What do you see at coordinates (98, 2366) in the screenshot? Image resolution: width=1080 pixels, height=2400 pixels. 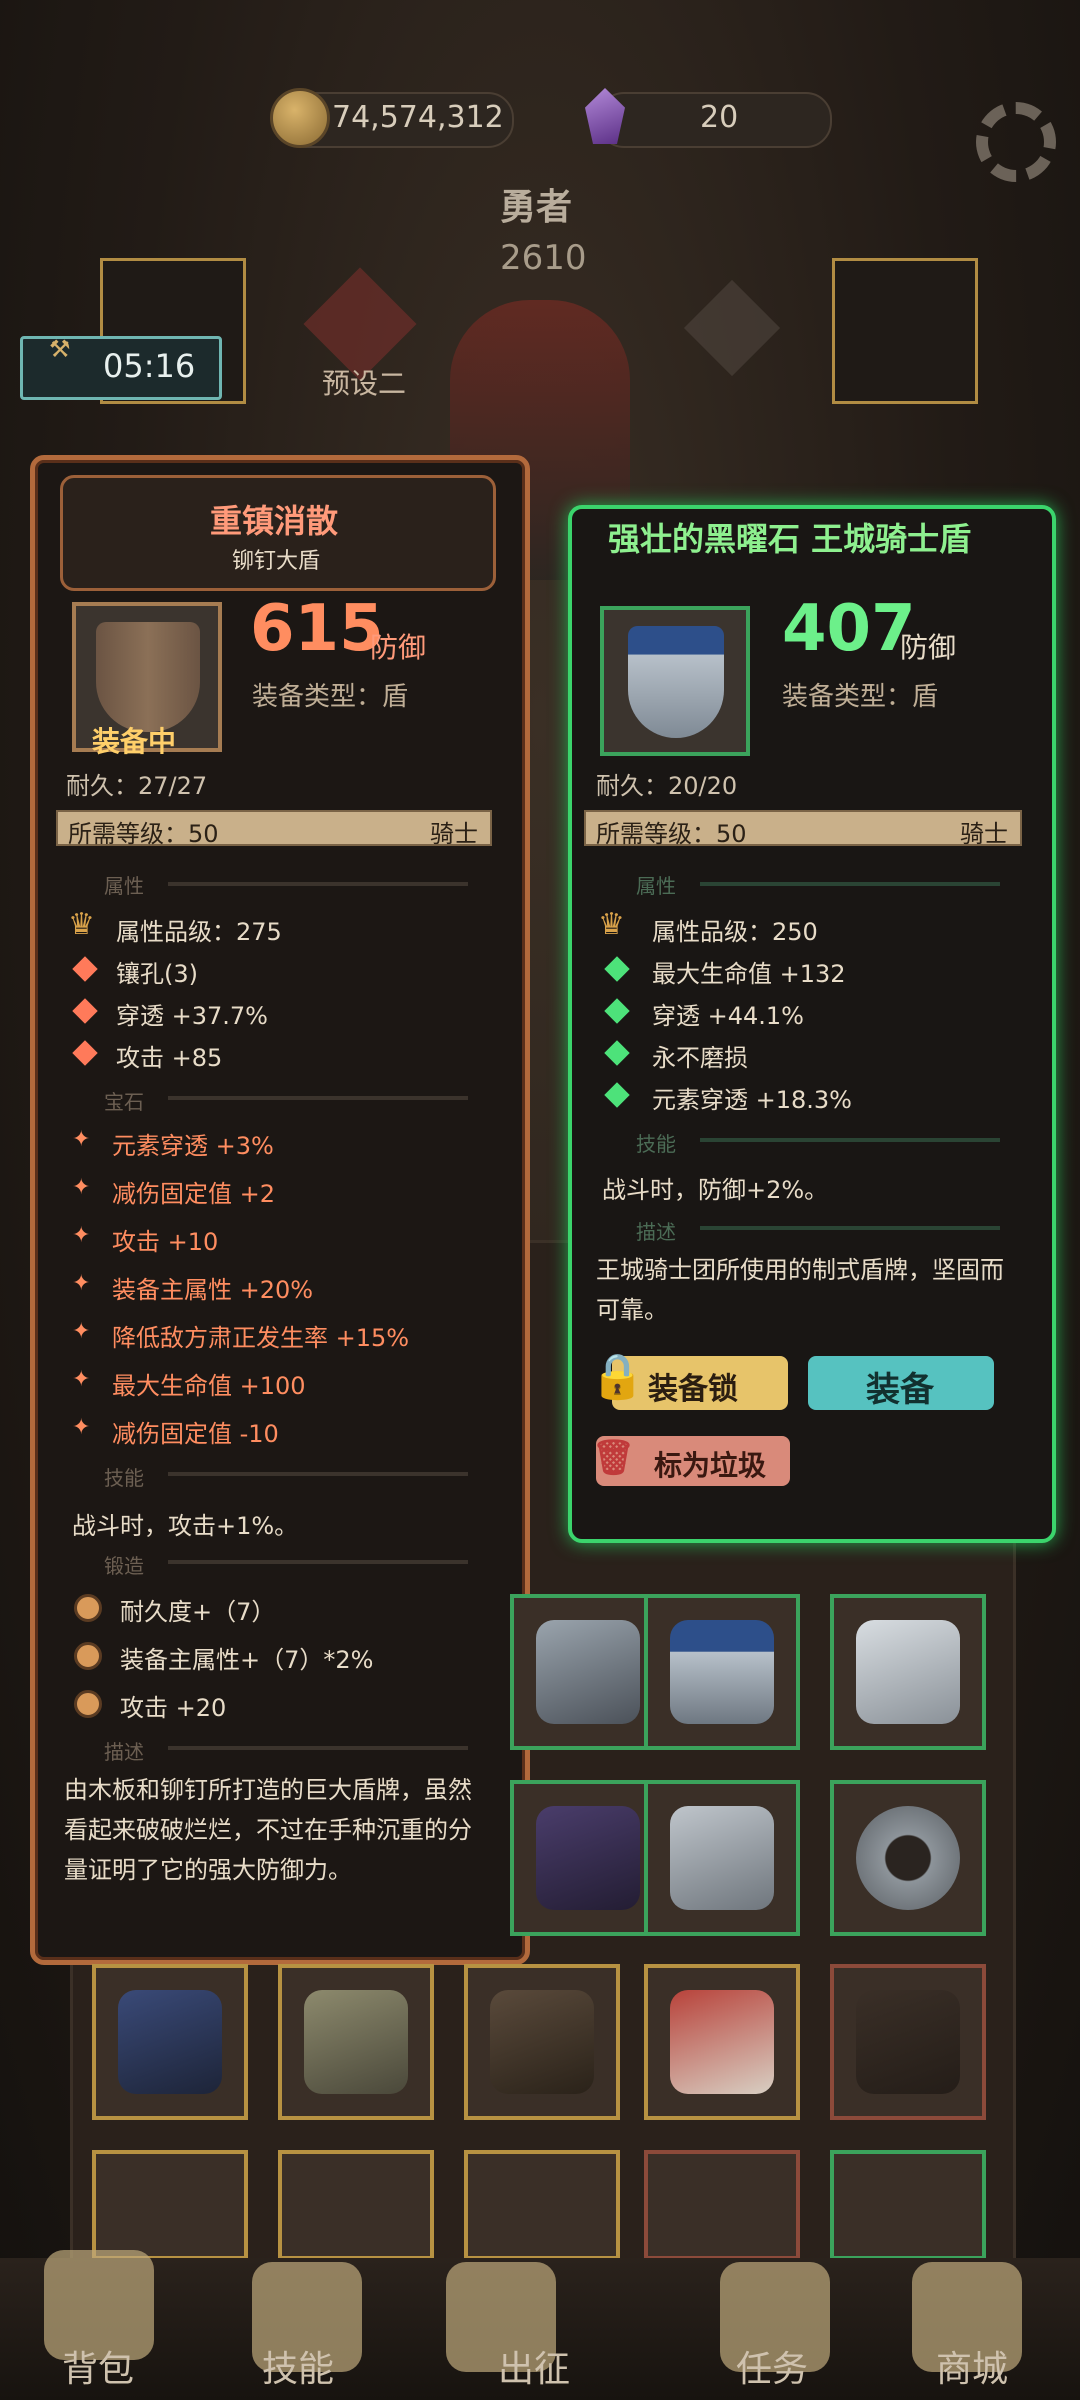 I see `nav-backpack: 背包` at bounding box center [98, 2366].